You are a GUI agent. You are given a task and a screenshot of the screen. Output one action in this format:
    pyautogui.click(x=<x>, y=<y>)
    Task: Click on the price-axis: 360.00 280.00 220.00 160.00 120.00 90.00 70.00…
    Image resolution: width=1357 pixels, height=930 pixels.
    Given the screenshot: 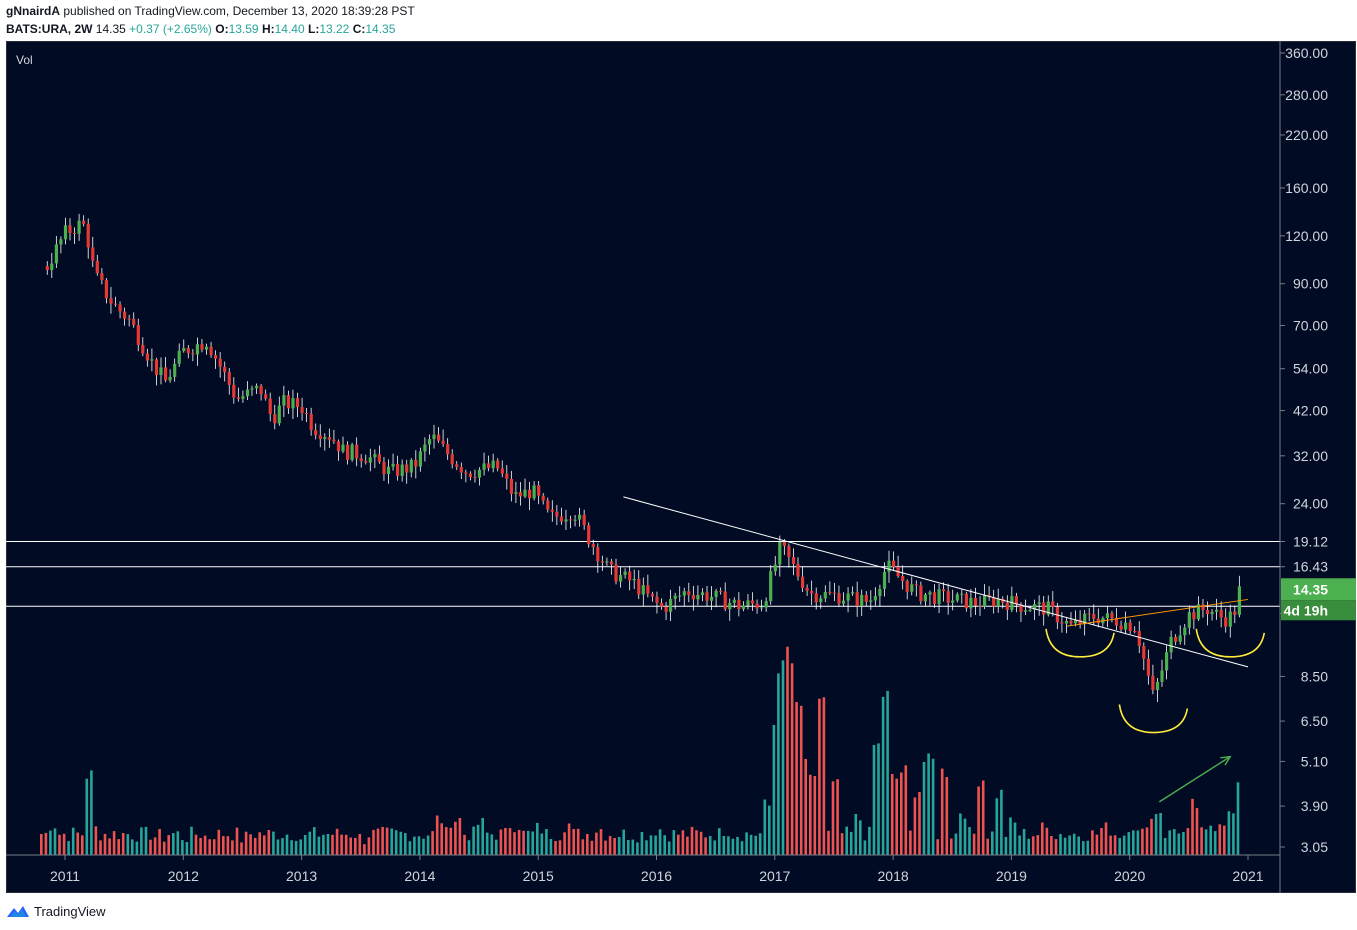 What is the action you would take?
    pyautogui.click(x=1317, y=467)
    